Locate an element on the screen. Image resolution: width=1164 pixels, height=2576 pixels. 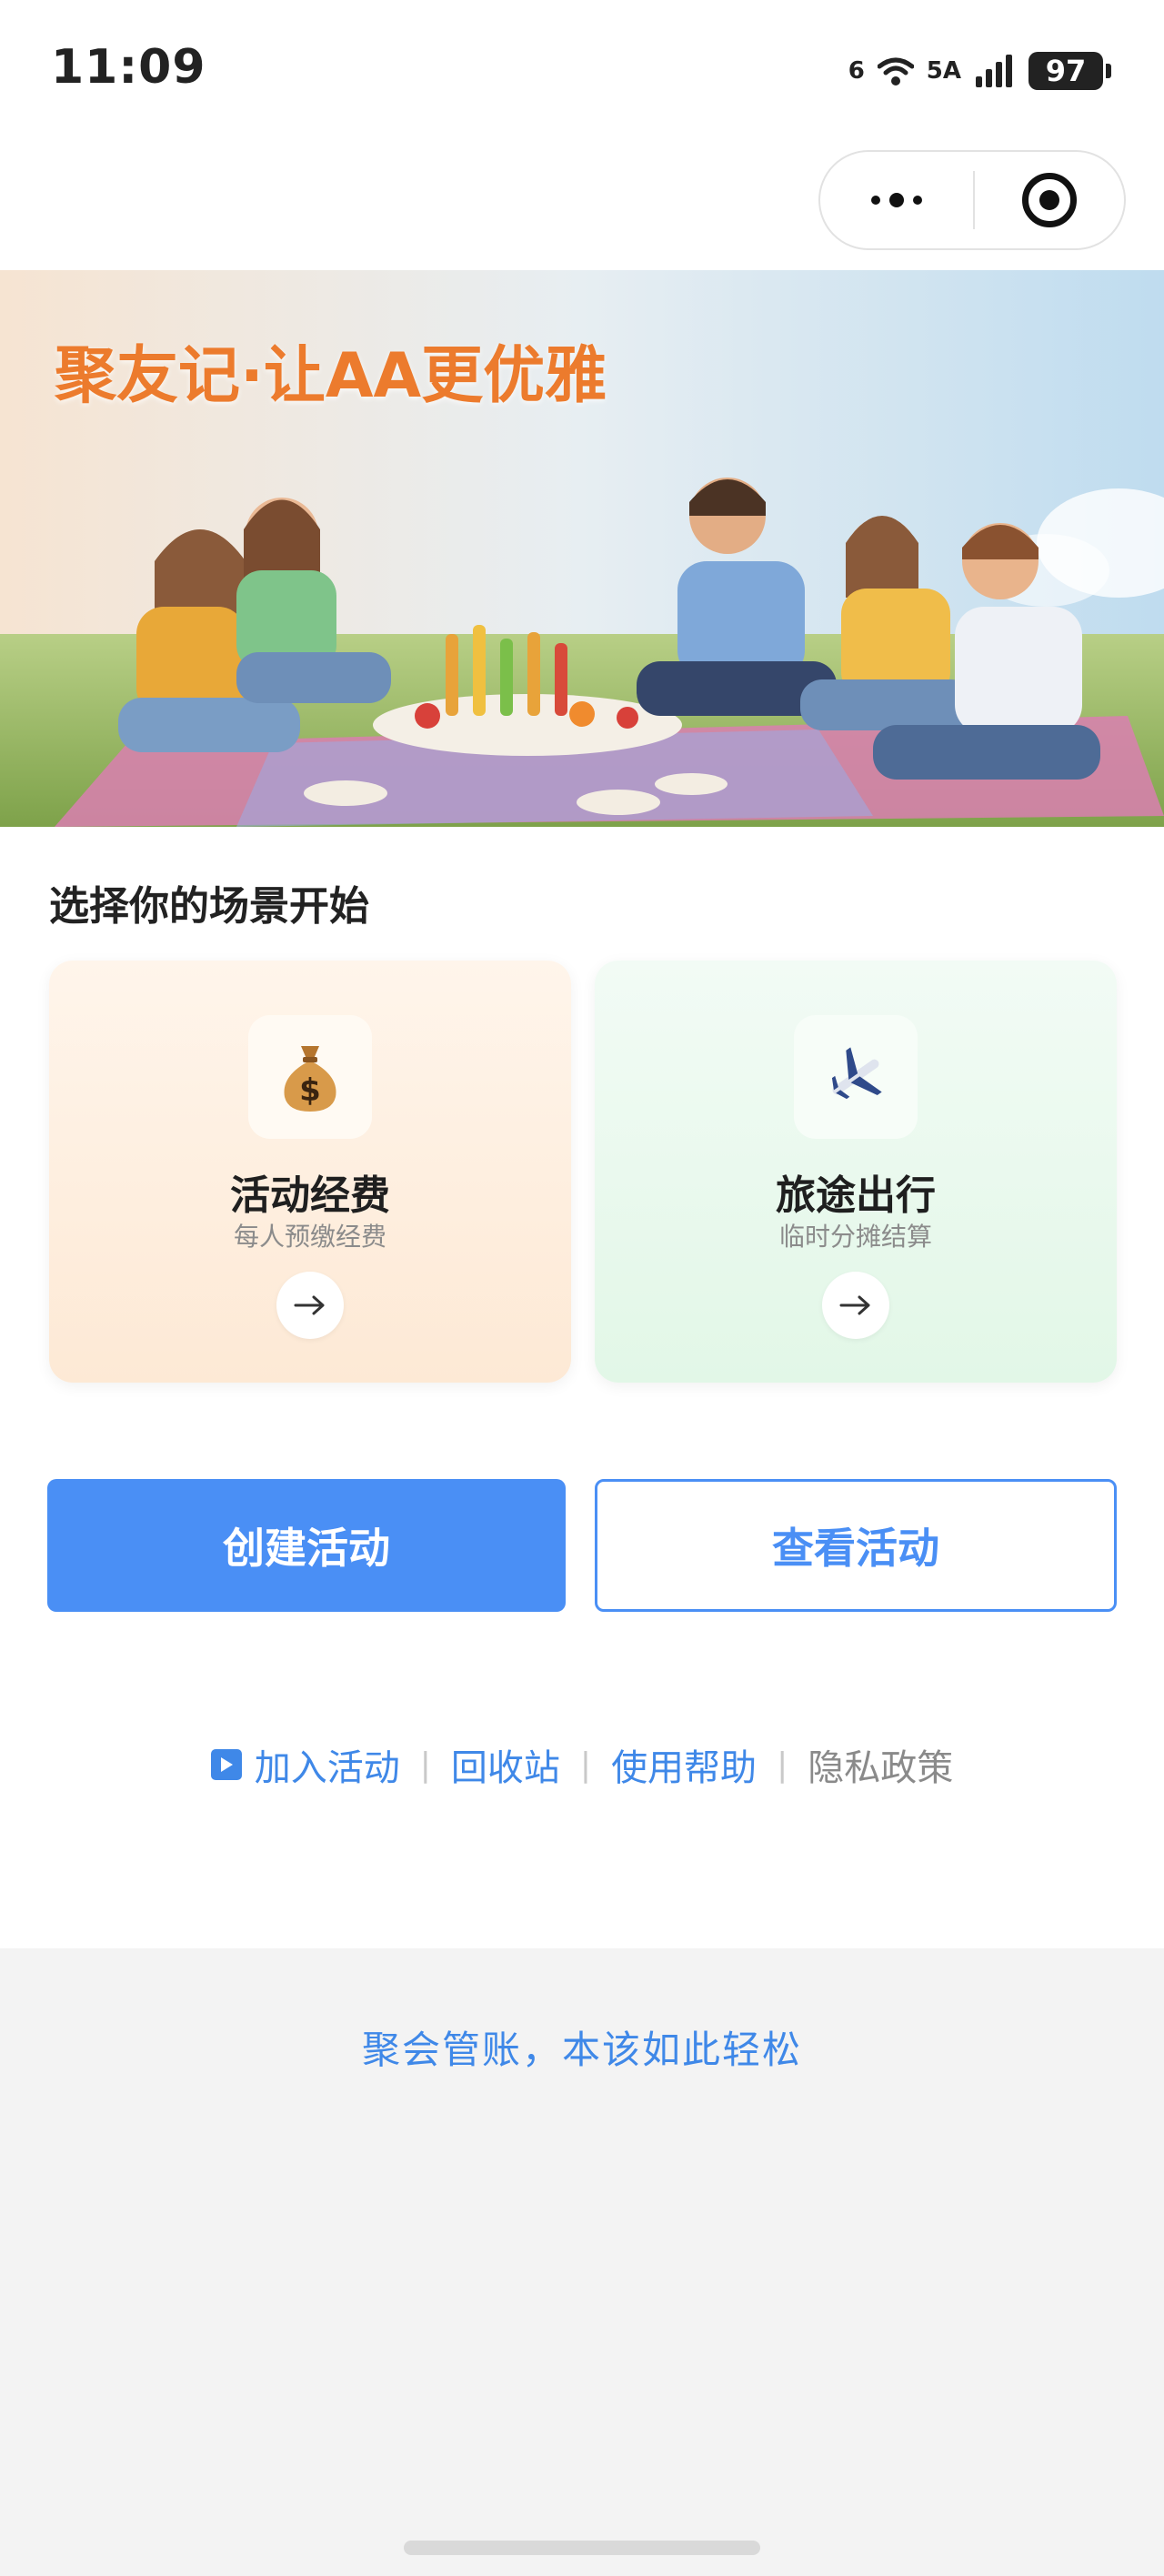
scene-desc: 临时分摊结算 is located at coordinates (855, 1237).